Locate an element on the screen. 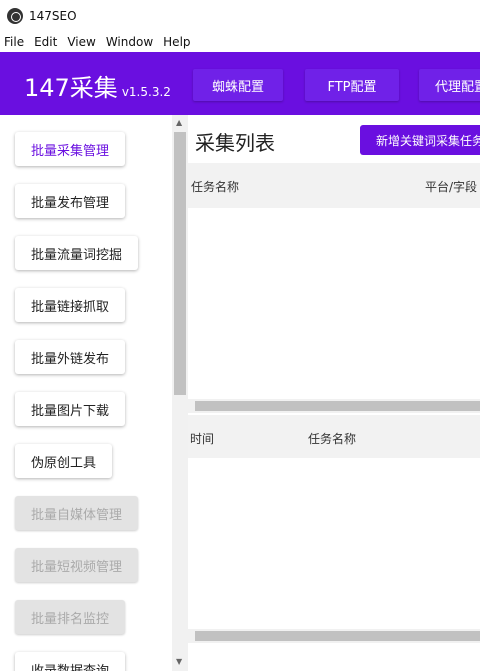  ftp-config-button: FTP配置 is located at coordinates (352, 85).